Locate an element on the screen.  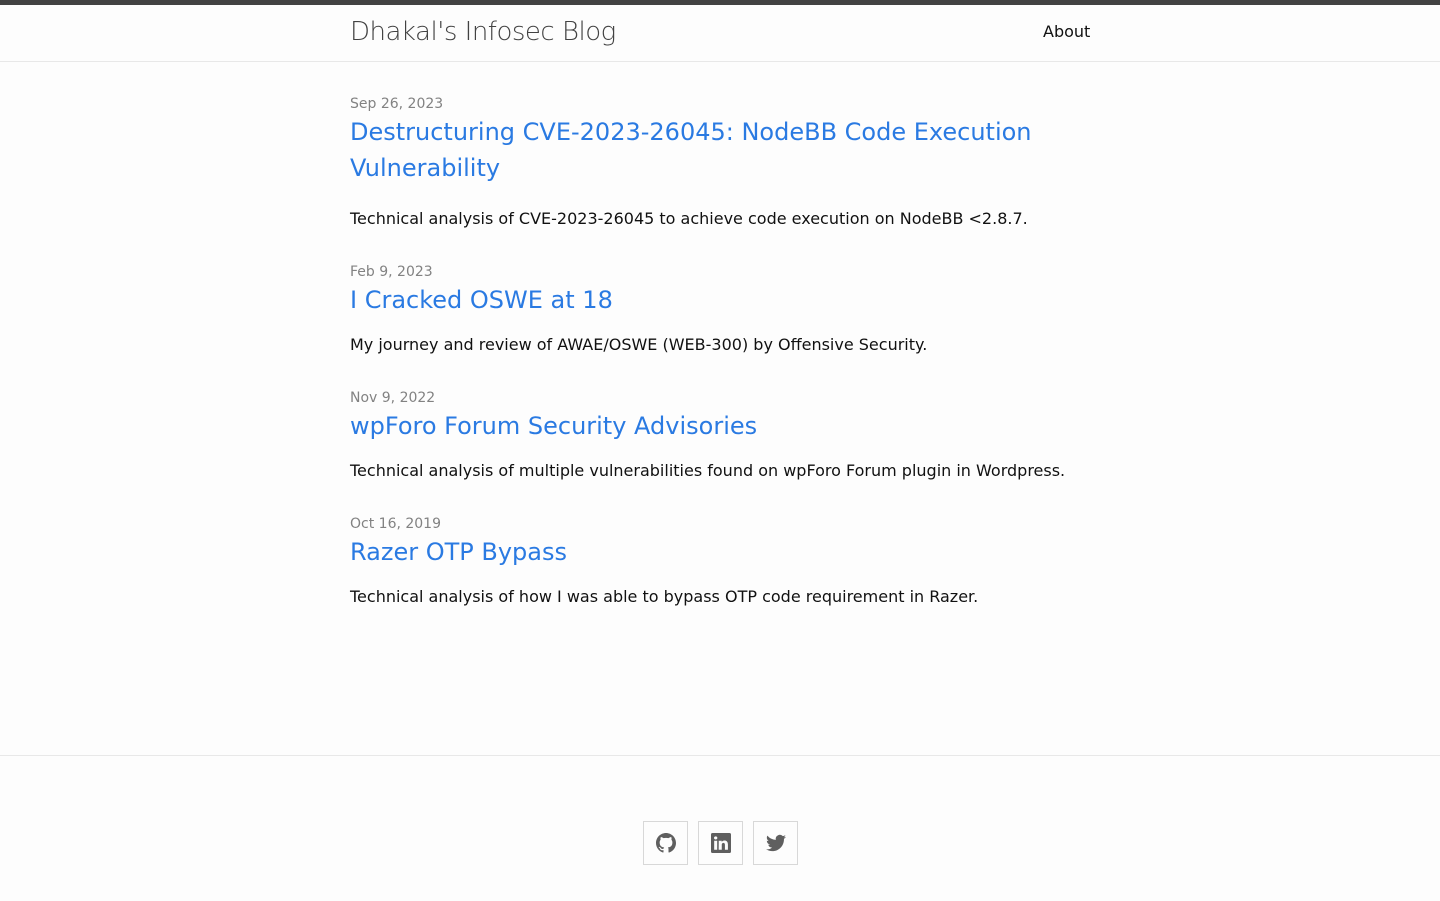
post-date: Sep 26, 2023 is located at coordinates (397, 104).